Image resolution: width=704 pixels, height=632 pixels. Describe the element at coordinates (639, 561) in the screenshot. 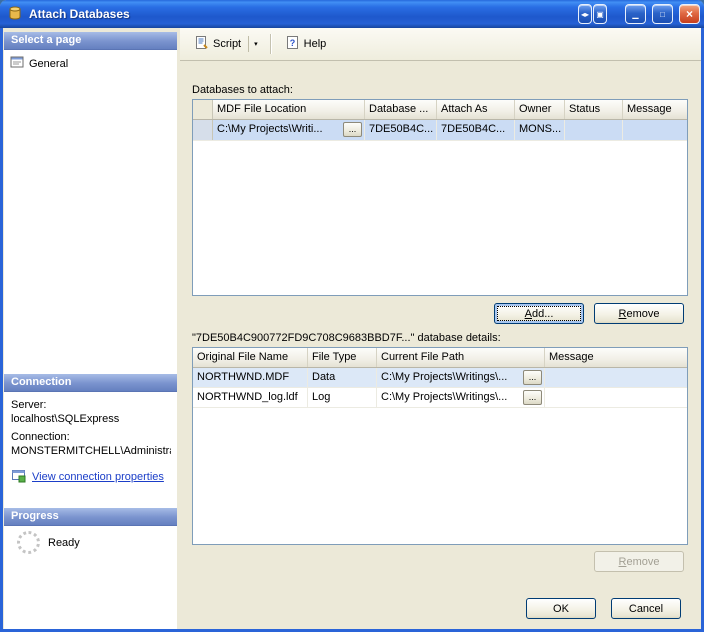

I see `details-remove-button: Remove` at that location.